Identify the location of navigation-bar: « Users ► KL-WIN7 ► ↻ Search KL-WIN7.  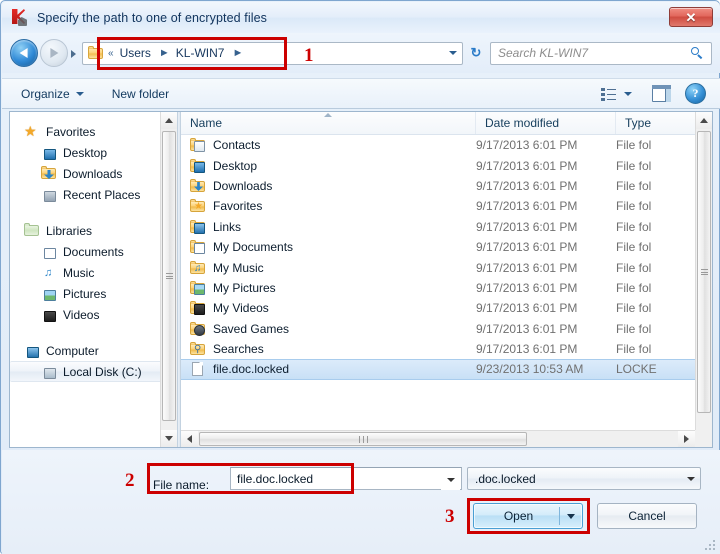
(361, 53).